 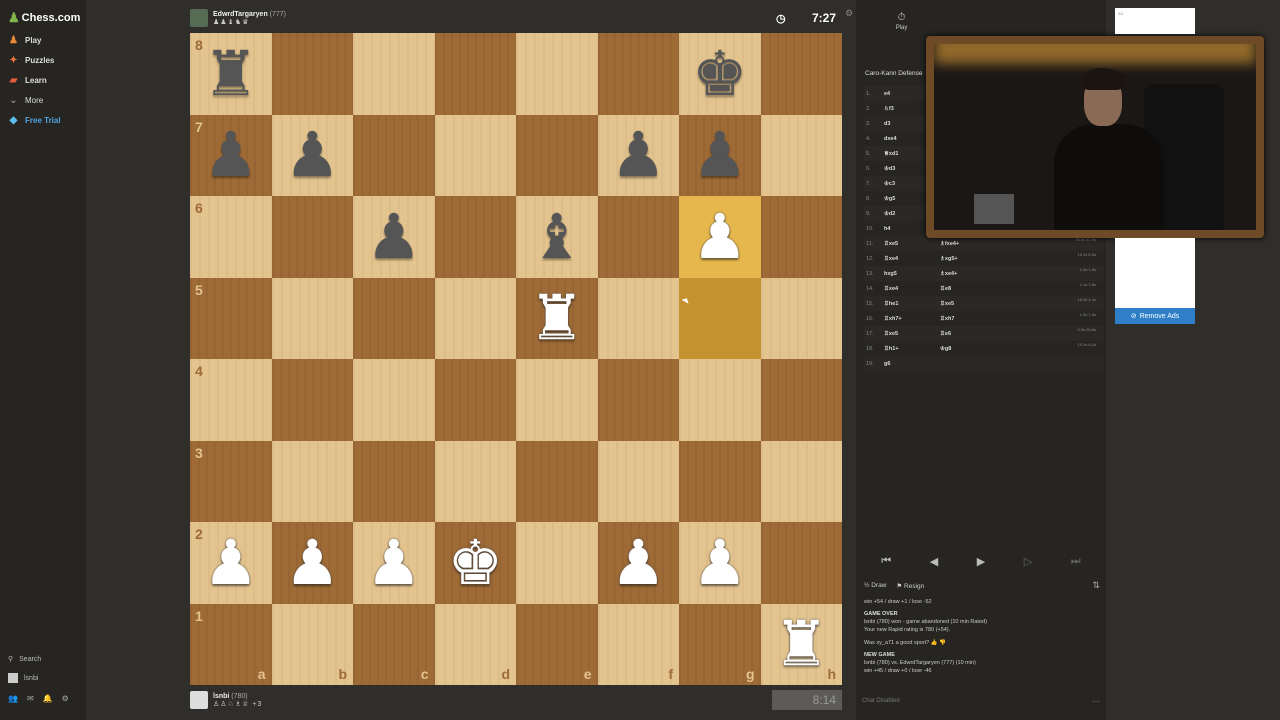 I want to click on square-d7, so click(x=475, y=155).